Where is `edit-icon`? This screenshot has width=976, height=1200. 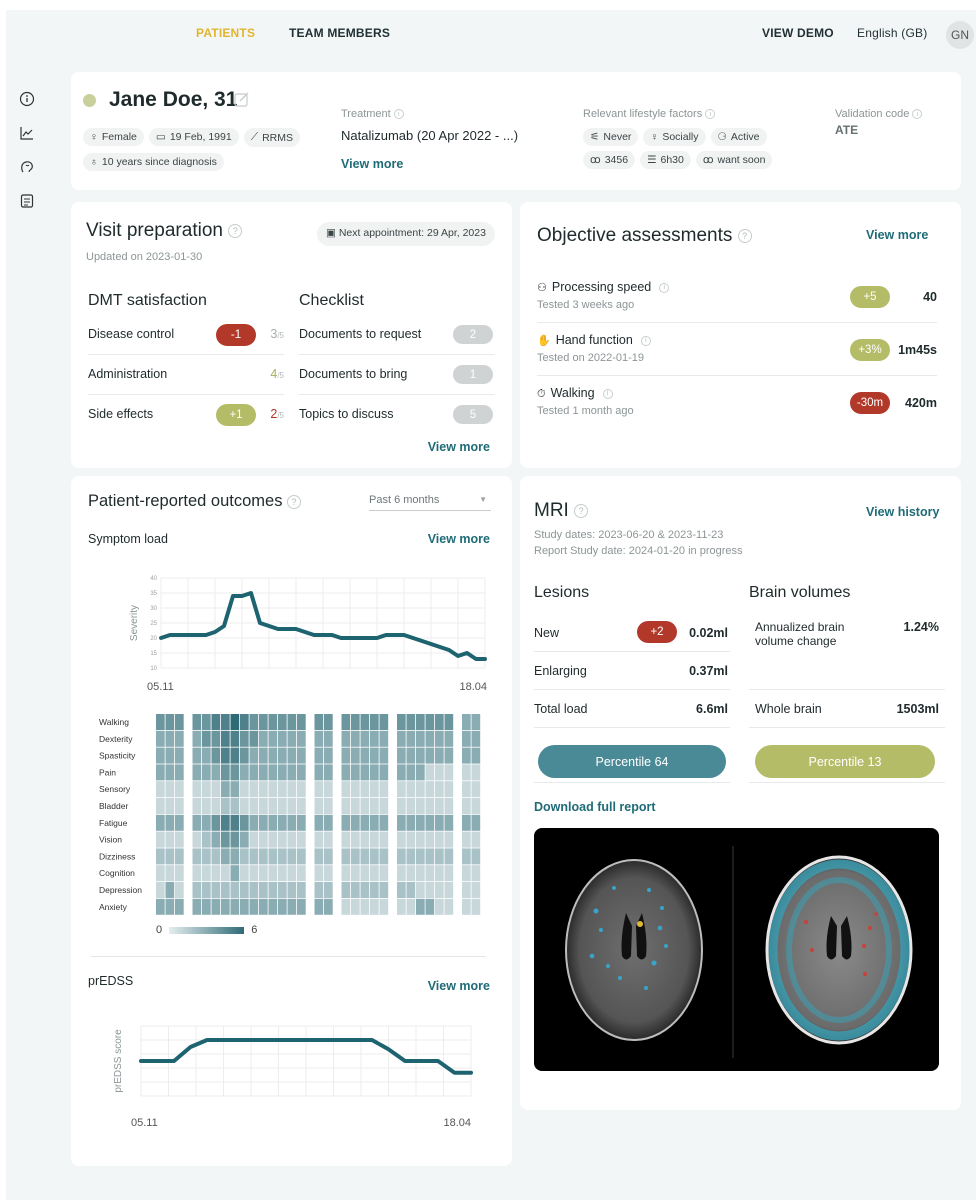
edit-icon is located at coordinates (242, 100).